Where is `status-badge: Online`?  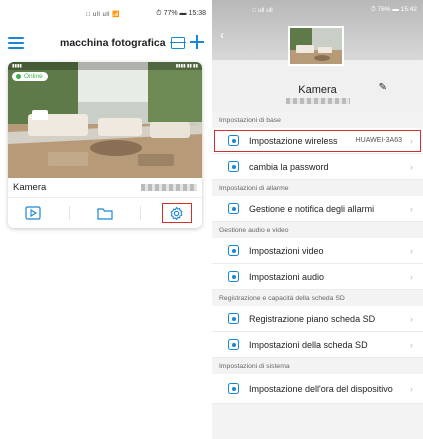
status-badge: Online is located at coordinates (30, 76).